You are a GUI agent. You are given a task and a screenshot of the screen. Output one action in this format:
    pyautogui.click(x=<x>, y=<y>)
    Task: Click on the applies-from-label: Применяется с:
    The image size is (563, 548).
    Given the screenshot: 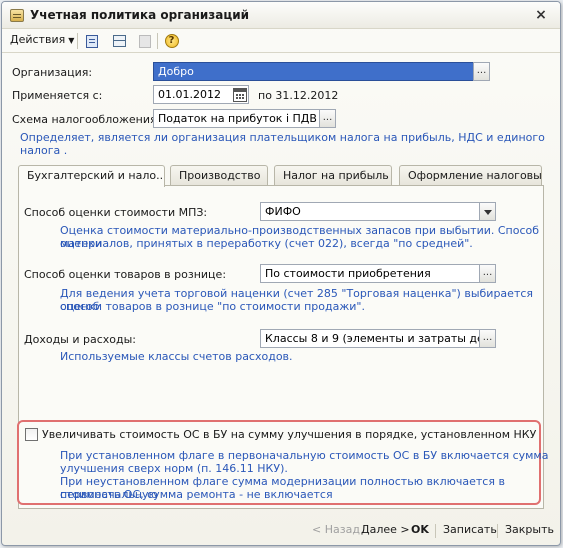 What is the action you would take?
    pyautogui.click(x=57, y=95)
    